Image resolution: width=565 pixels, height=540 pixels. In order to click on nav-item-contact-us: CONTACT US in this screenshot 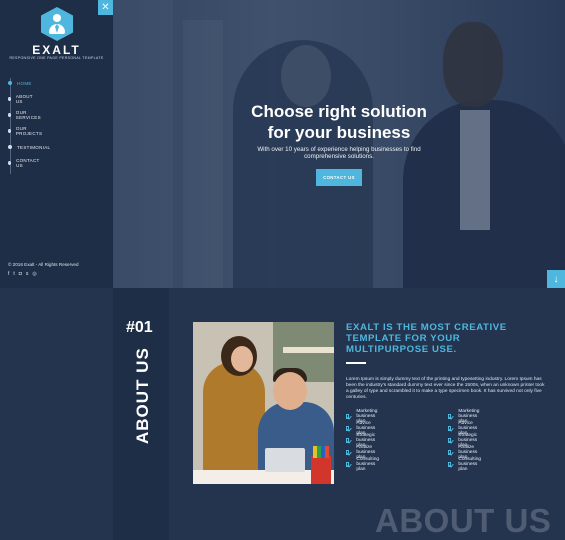, I will do `click(24, 163)`.